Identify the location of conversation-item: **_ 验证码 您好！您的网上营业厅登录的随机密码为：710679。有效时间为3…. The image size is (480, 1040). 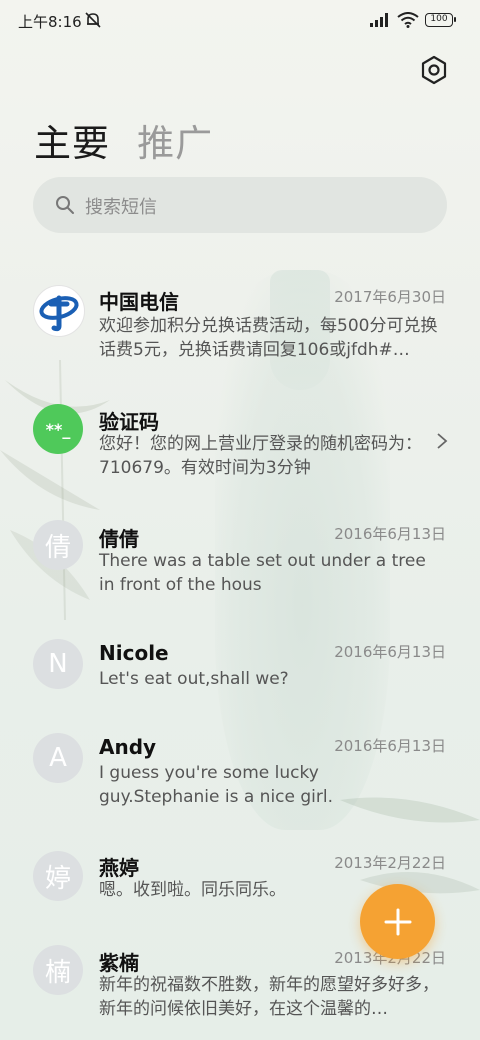
(240, 442).